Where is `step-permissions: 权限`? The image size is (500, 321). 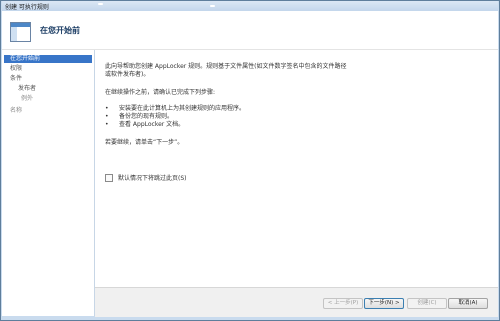 step-permissions: 权限 is located at coordinates (48, 69).